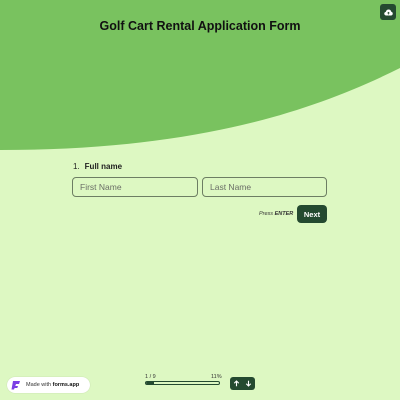  What do you see at coordinates (103, 166) in the screenshot?
I see `question-text: Full name` at bounding box center [103, 166].